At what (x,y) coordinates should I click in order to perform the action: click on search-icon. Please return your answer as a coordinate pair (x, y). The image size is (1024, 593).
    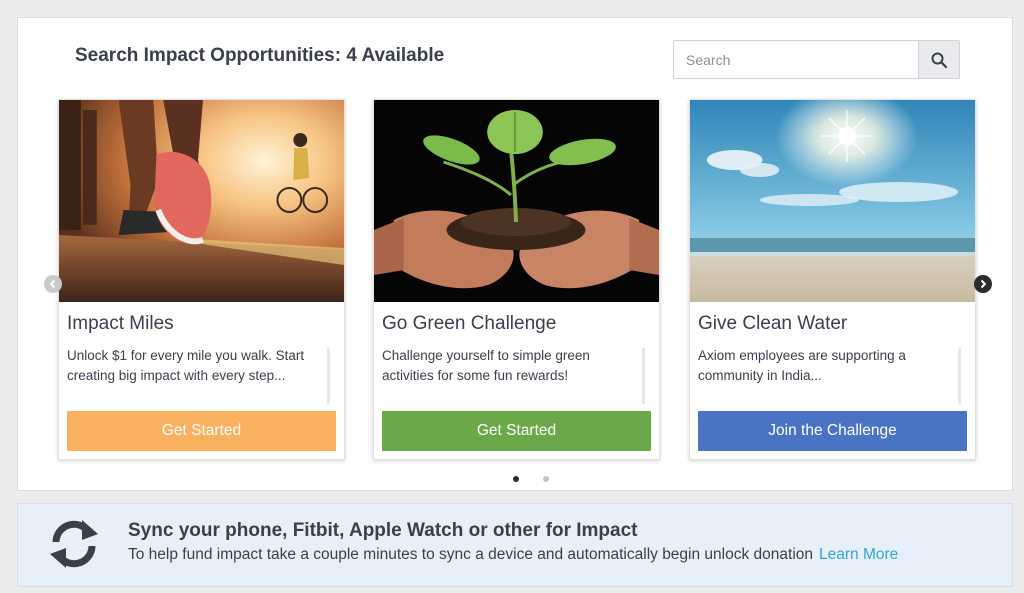
    Looking at the image, I should click on (939, 60).